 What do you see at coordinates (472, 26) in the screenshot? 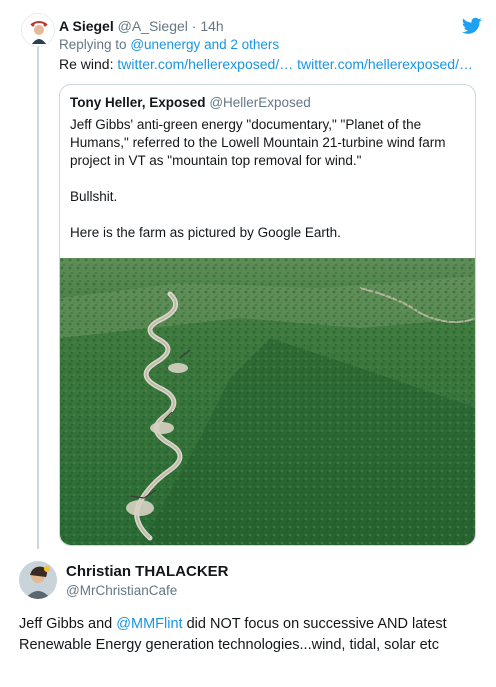
I see `twitter-bird-icon` at bounding box center [472, 26].